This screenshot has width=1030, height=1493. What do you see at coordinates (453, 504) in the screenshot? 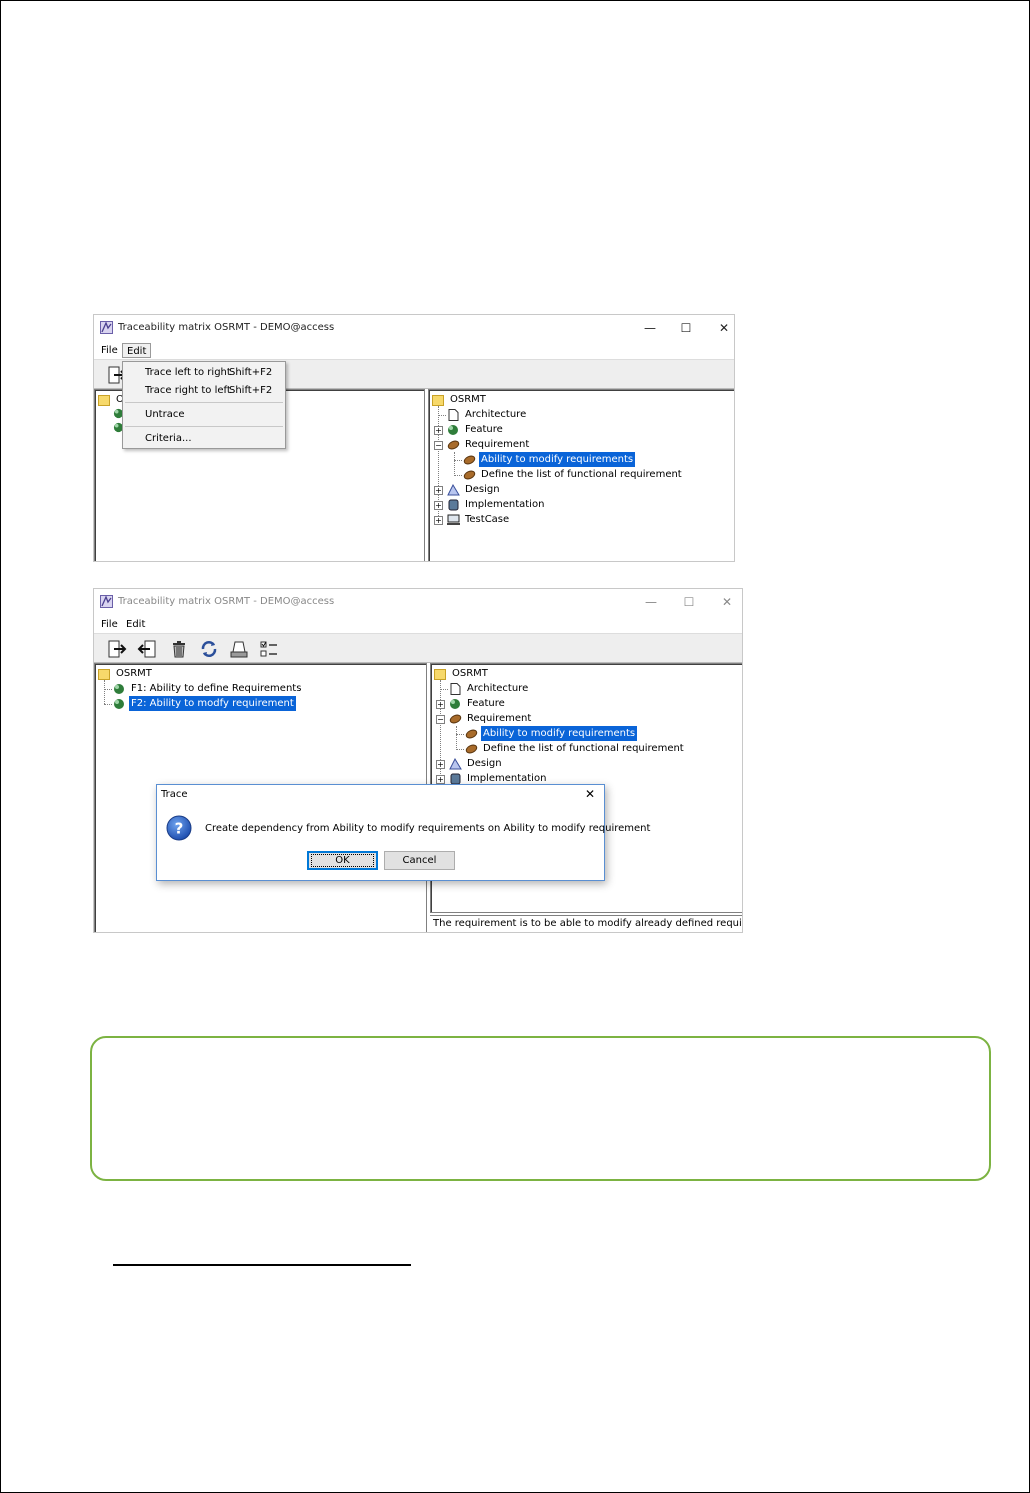
I see `implementation-icon` at bounding box center [453, 504].